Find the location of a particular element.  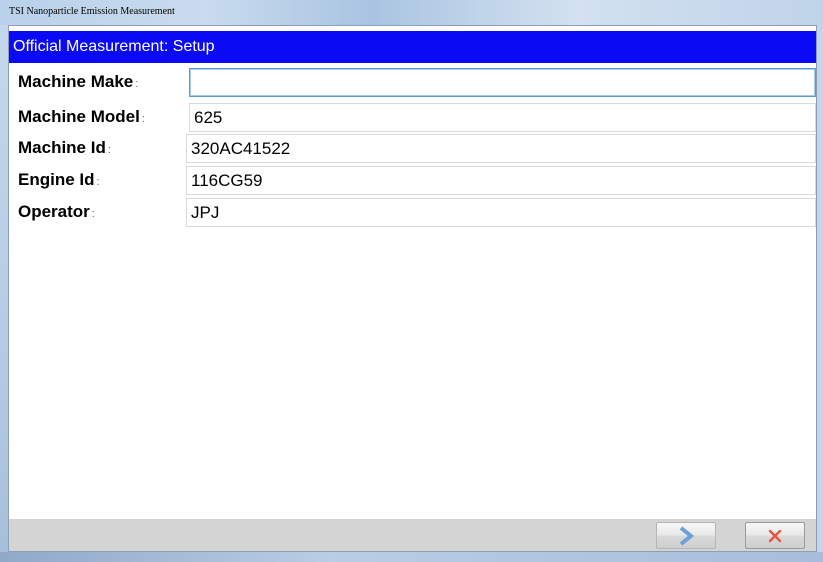

machine-make-label: Machine Make: is located at coordinates (78, 81).